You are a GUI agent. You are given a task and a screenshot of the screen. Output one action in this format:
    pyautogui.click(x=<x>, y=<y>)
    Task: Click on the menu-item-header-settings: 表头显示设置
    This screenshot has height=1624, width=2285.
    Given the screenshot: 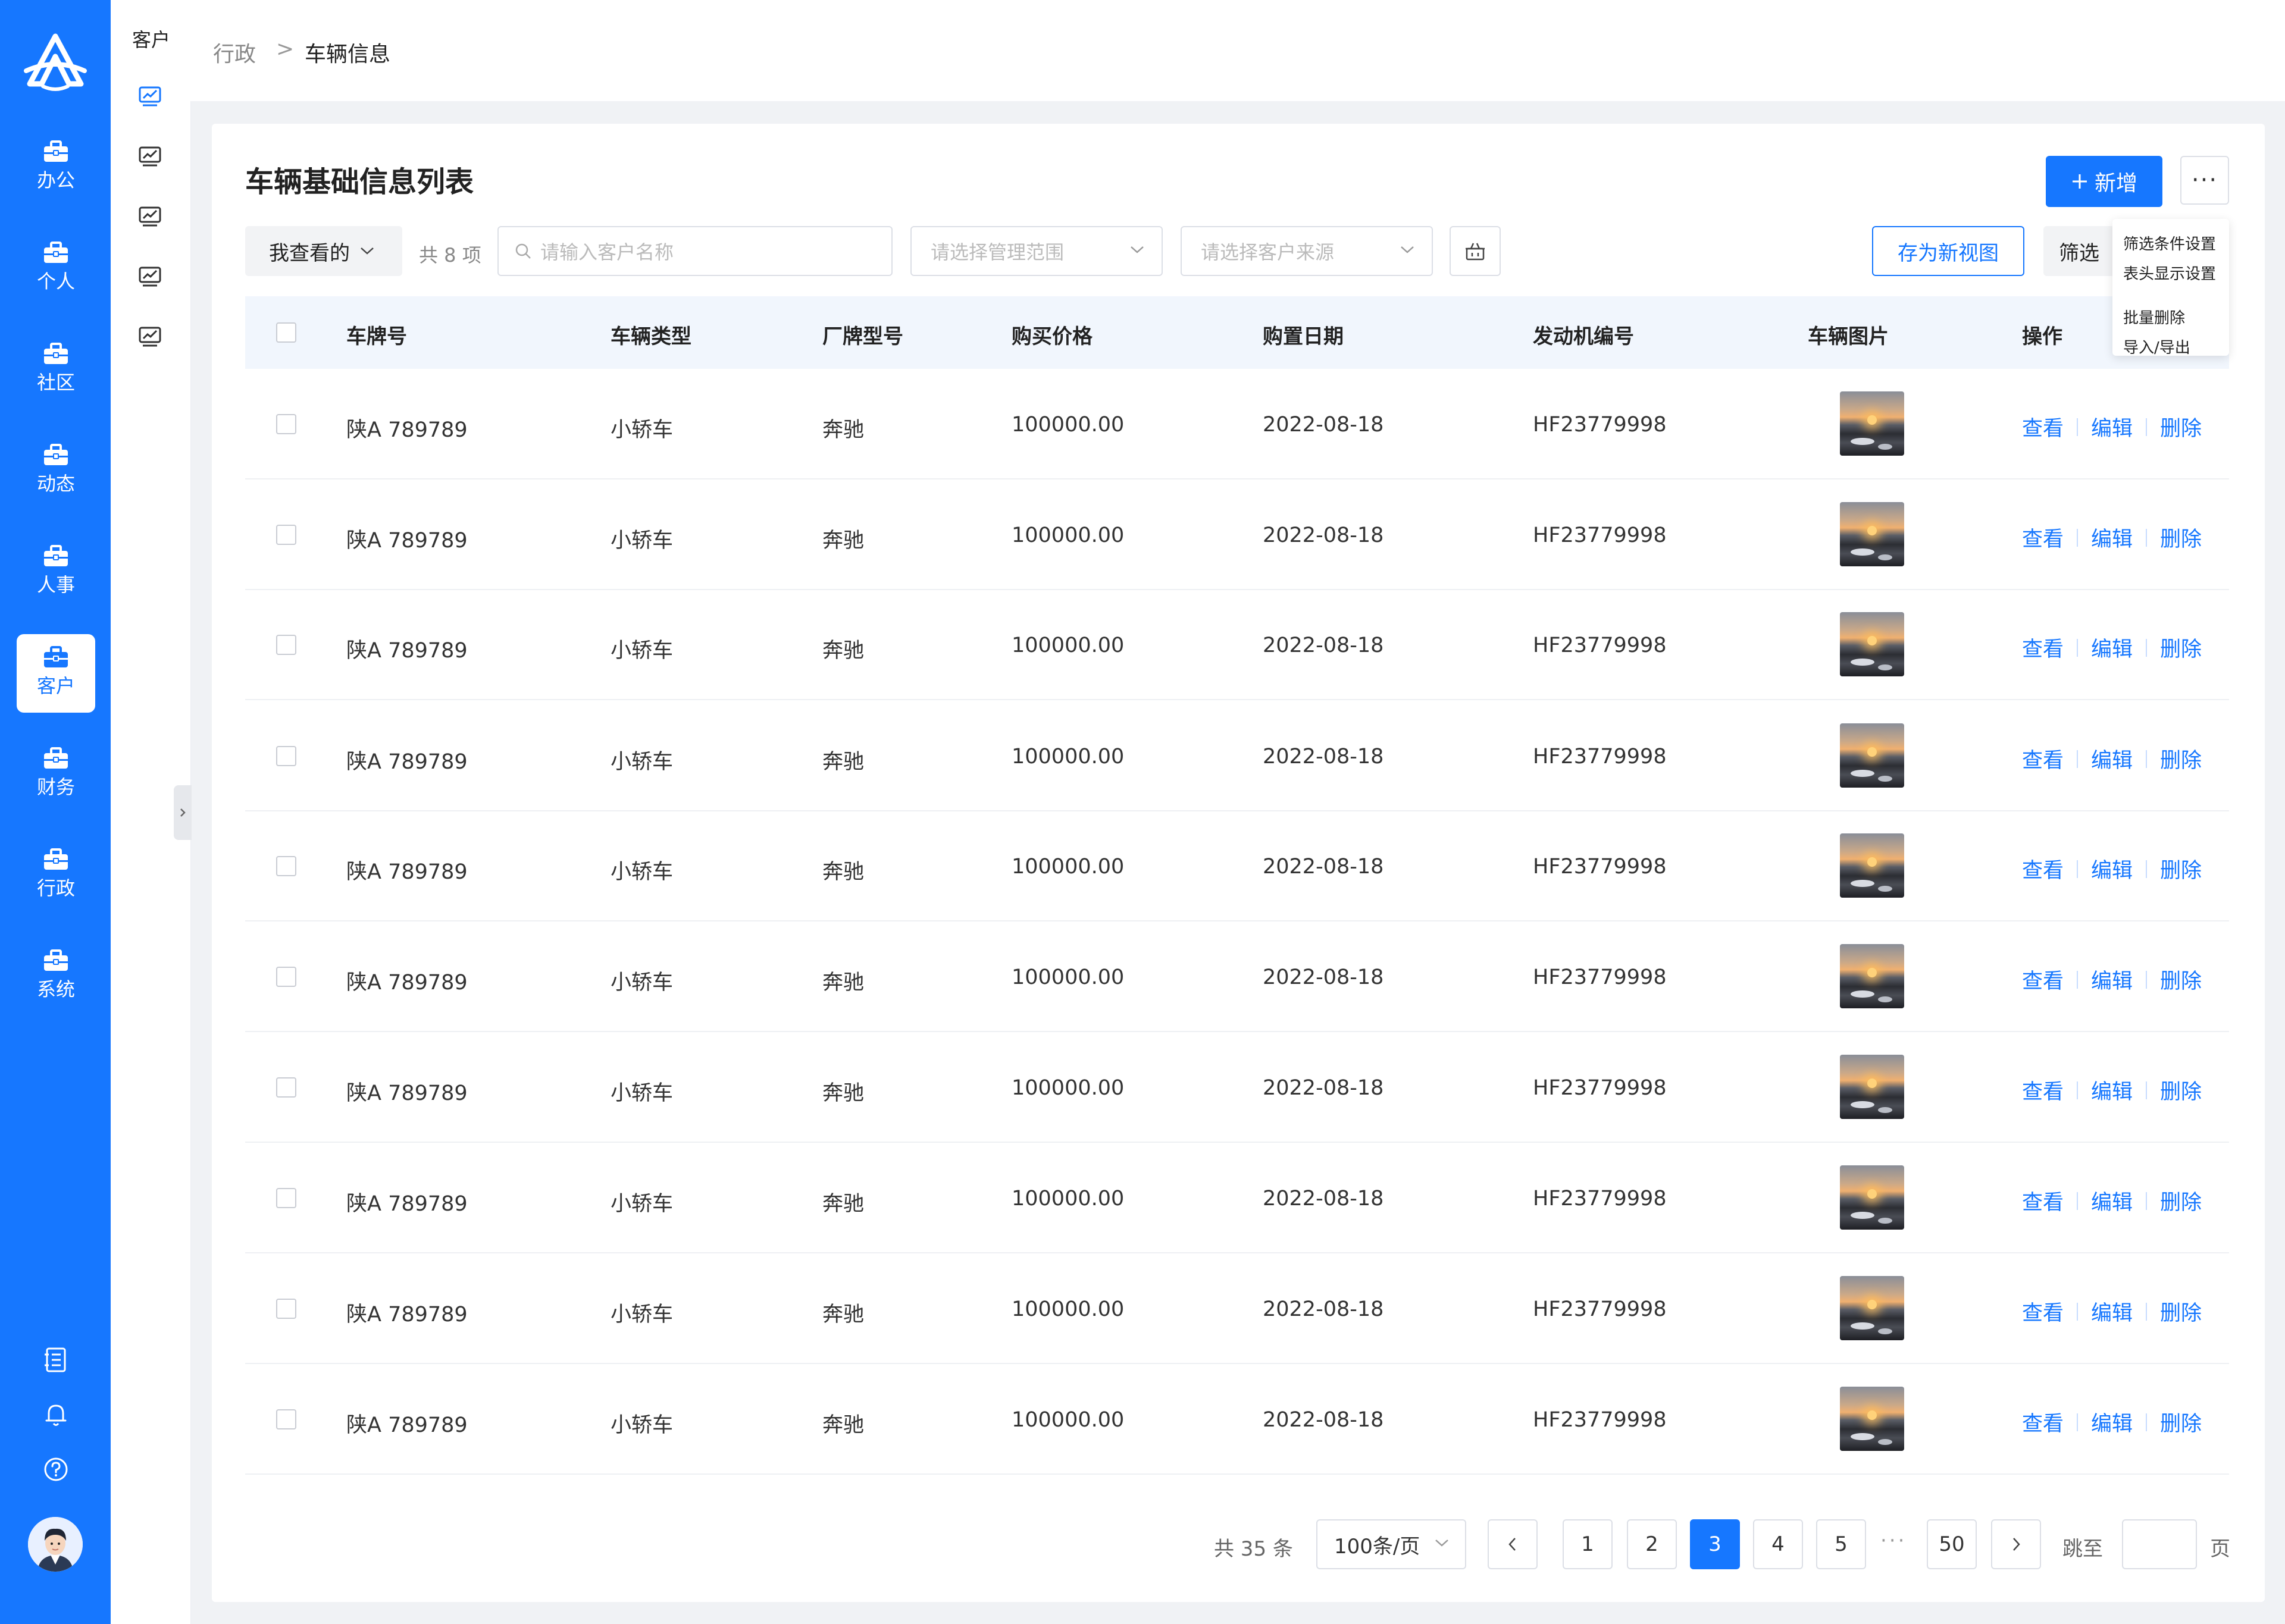 What is the action you would take?
    pyautogui.click(x=2169, y=273)
    